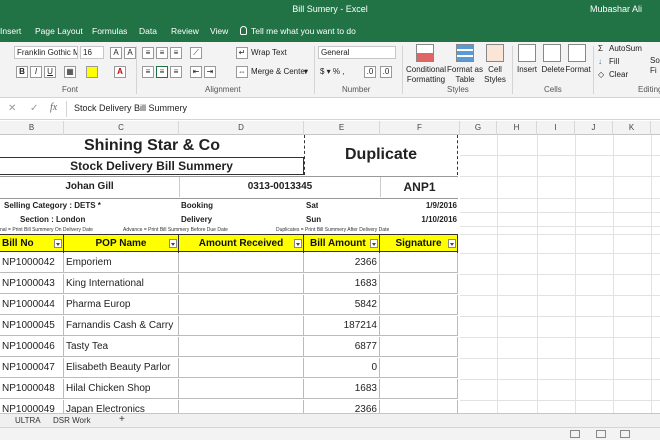  Describe the element at coordinates (556, 128) in the screenshot. I see `column-header-i: I` at that location.